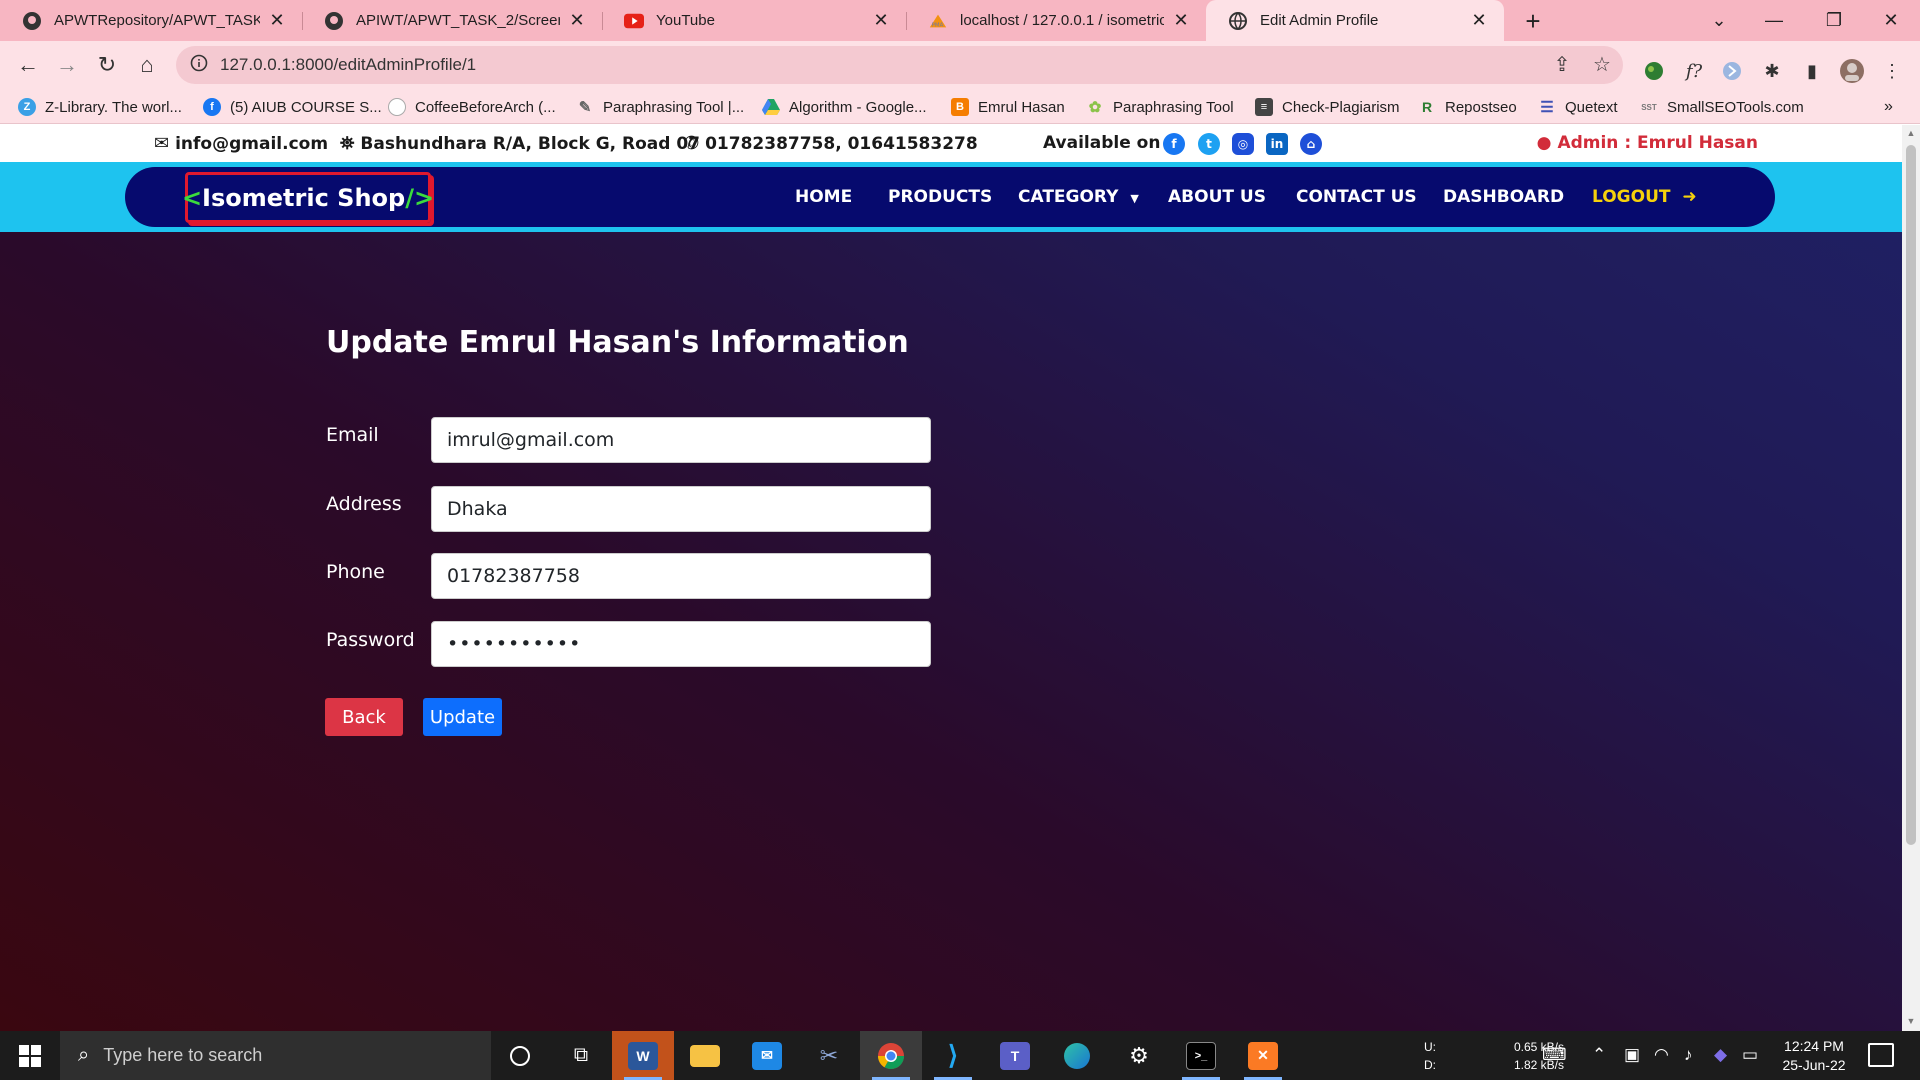 The image size is (1920, 1080). Describe the element at coordinates (28, 65) in the screenshot. I see `back-arrow-icon: ←` at that location.